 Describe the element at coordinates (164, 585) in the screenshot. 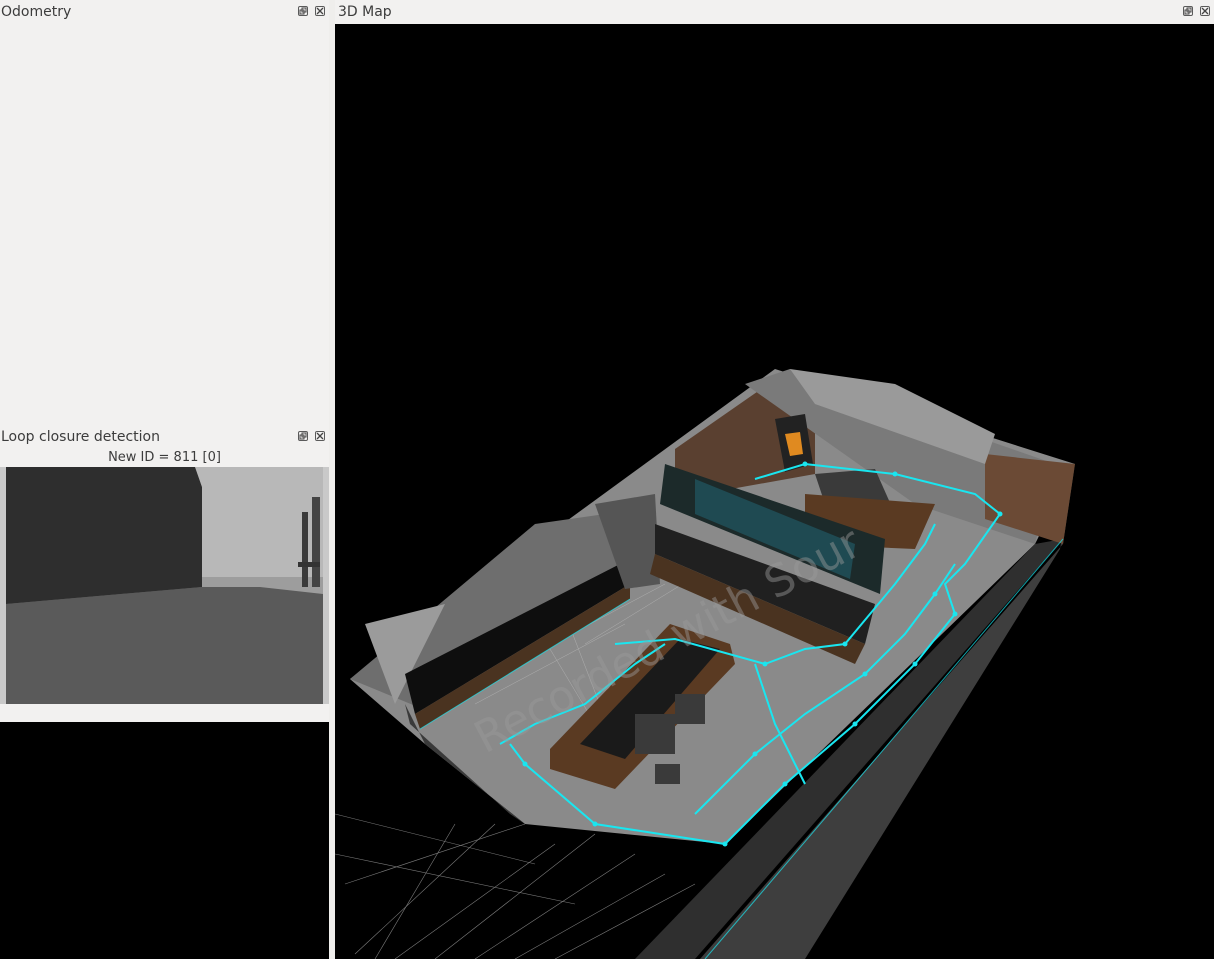

I see `loop-closure-image` at that location.